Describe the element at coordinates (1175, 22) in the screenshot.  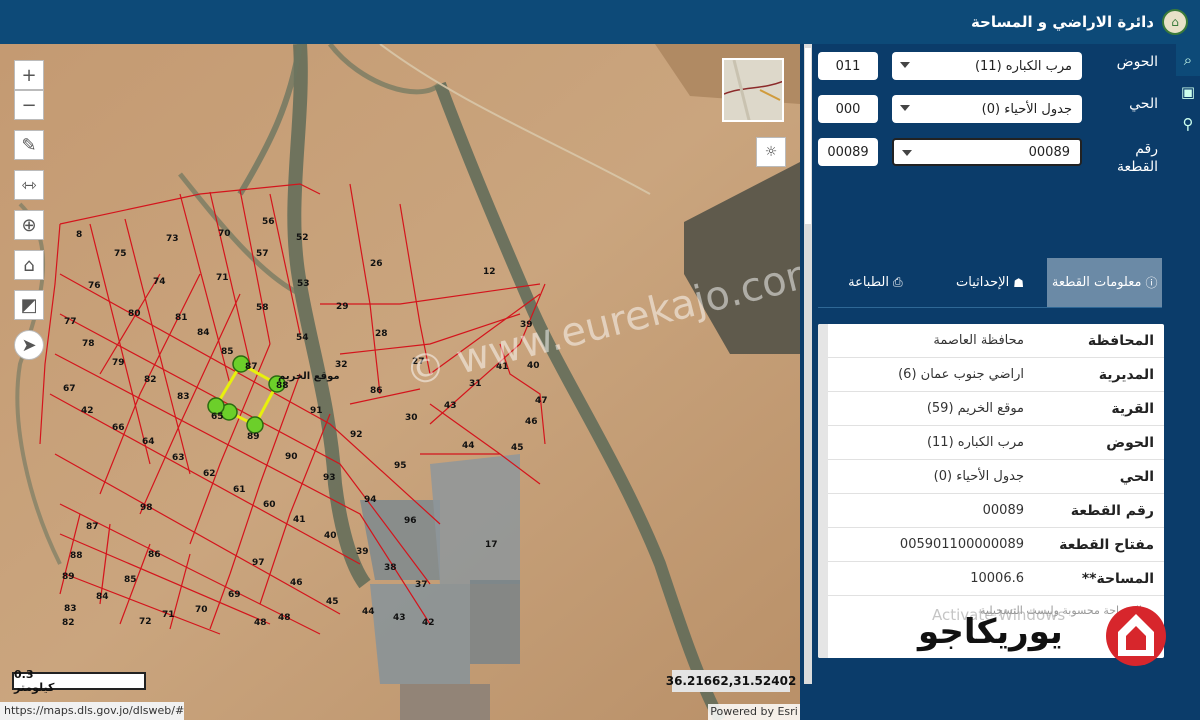
I see `agency-logo-icon: ⌂` at that location.